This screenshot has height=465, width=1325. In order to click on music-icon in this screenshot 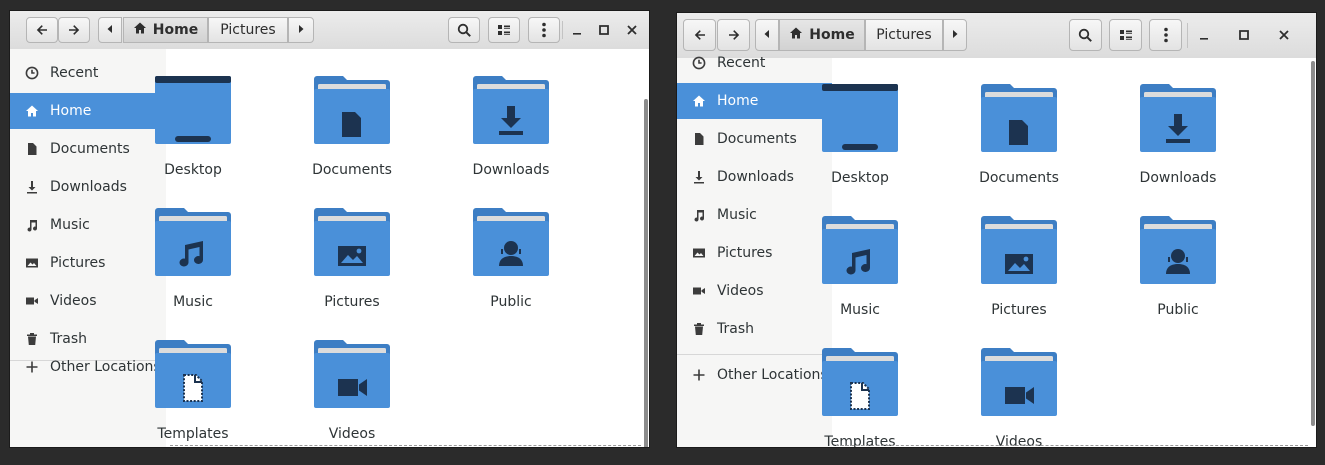, I will do `click(699, 215)`.